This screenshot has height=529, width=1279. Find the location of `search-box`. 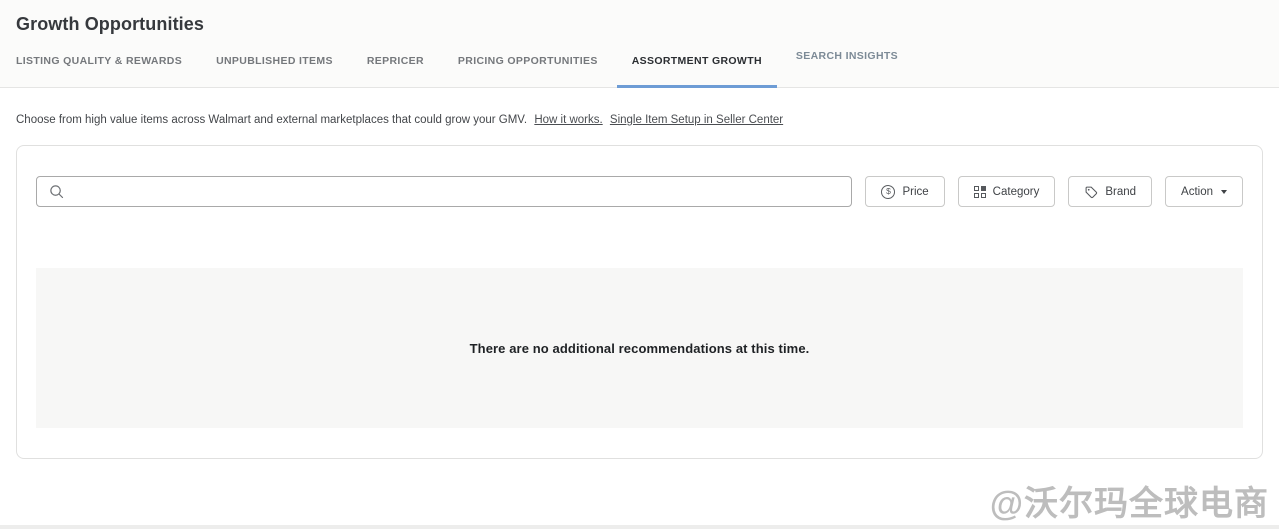

search-box is located at coordinates (444, 191).